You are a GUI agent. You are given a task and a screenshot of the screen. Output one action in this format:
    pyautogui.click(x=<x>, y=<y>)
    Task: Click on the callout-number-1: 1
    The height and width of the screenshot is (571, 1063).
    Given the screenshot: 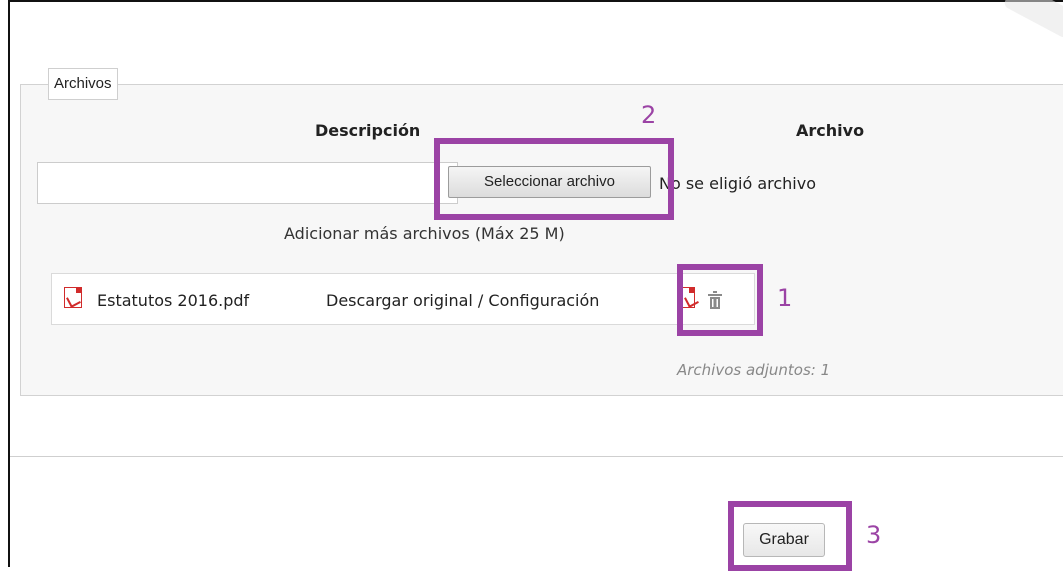 What is the action you would take?
    pyautogui.click(x=785, y=298)
    